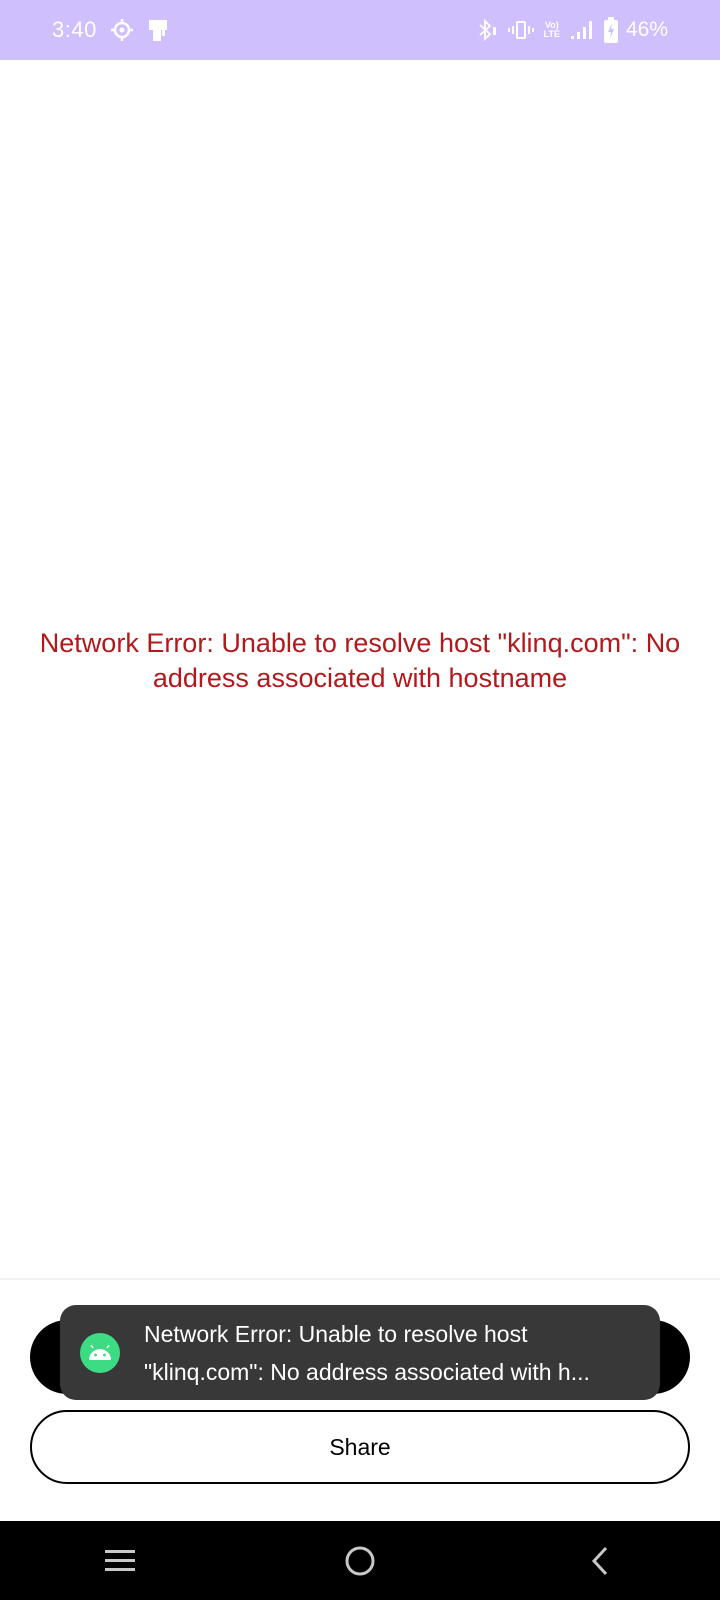 The width and height of the screenshot is (720, 1600). What do you see at coordinates (567, 30) in the screenshot?
I see `status-bar-right: Vo) LTE 46%` at bounding box center [567, 30].